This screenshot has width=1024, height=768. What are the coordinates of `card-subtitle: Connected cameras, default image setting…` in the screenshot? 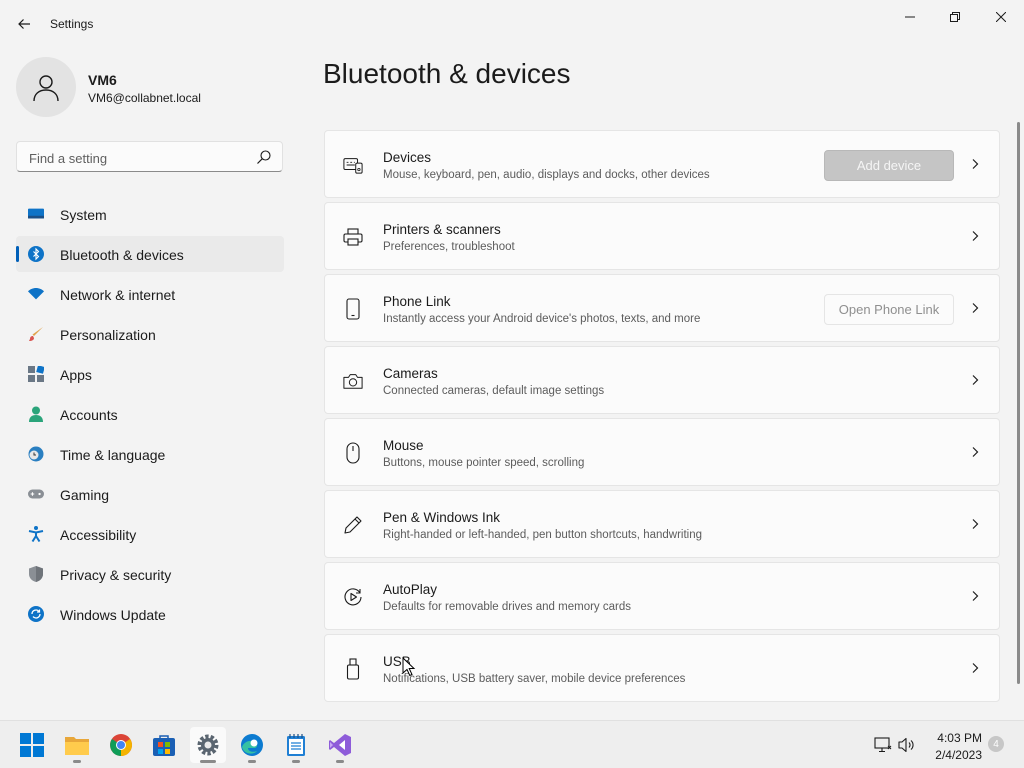 It's located at (494, 391).